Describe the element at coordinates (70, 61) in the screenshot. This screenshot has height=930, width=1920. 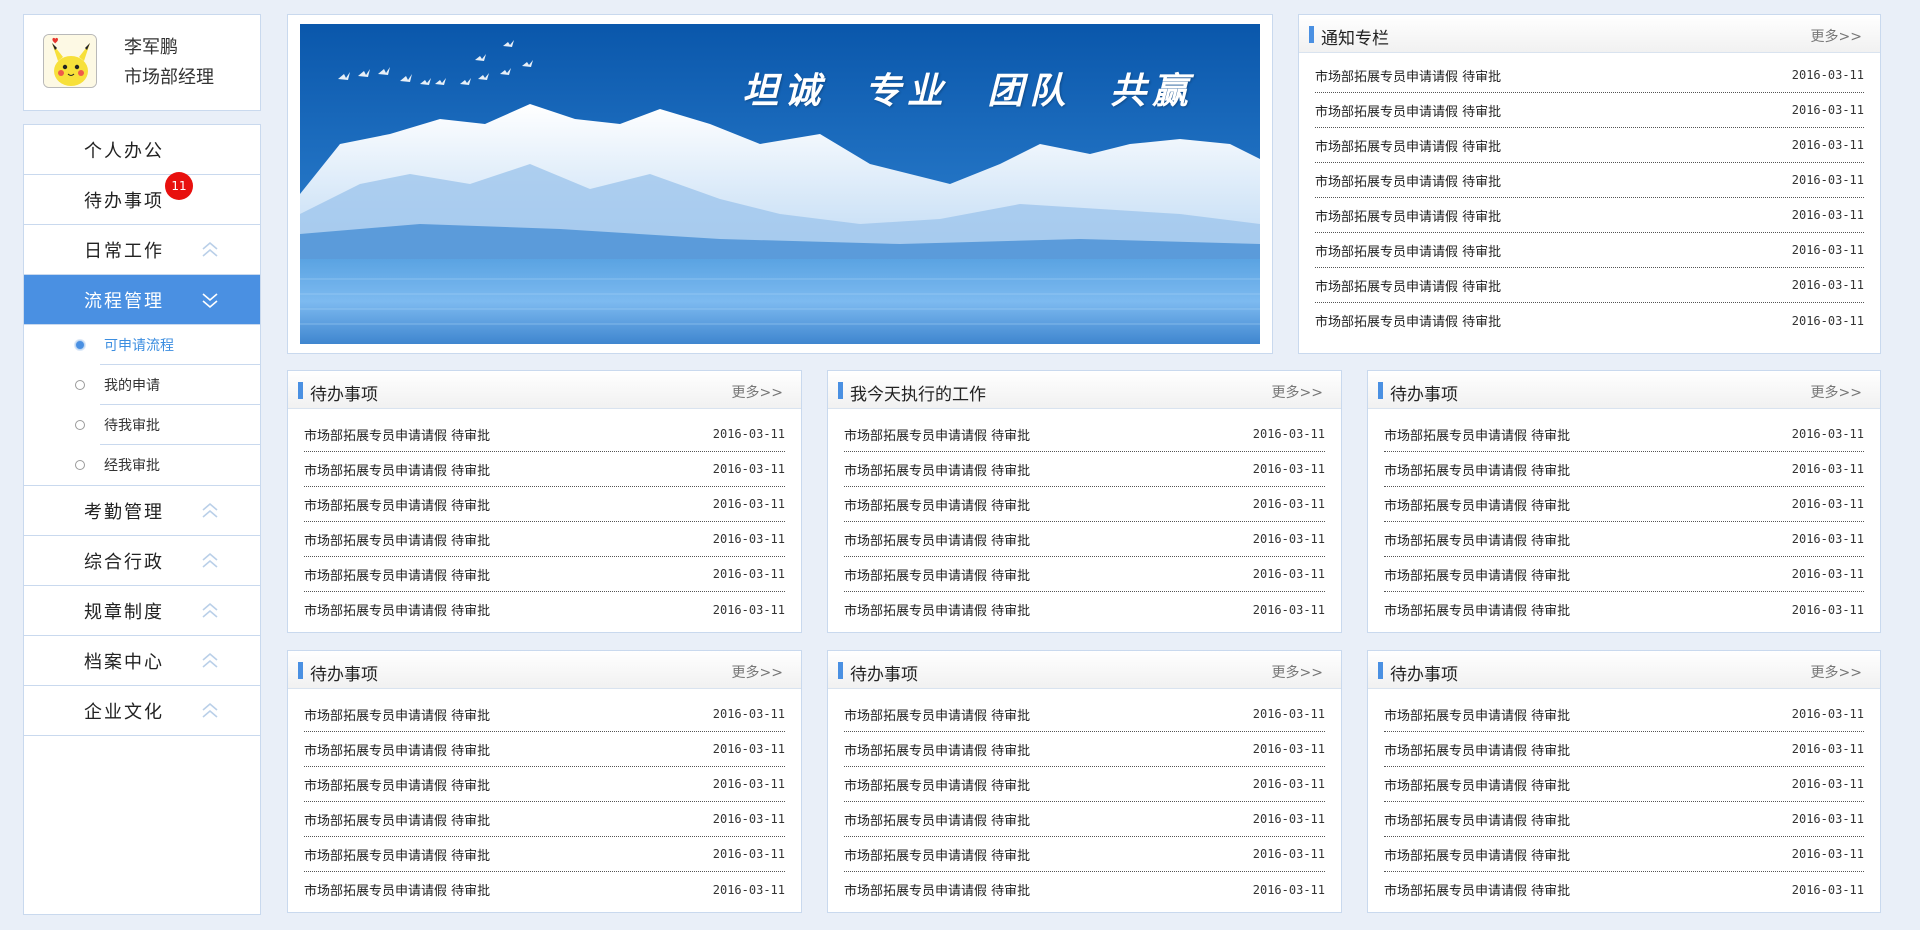
I see `user-avatar` at that location.